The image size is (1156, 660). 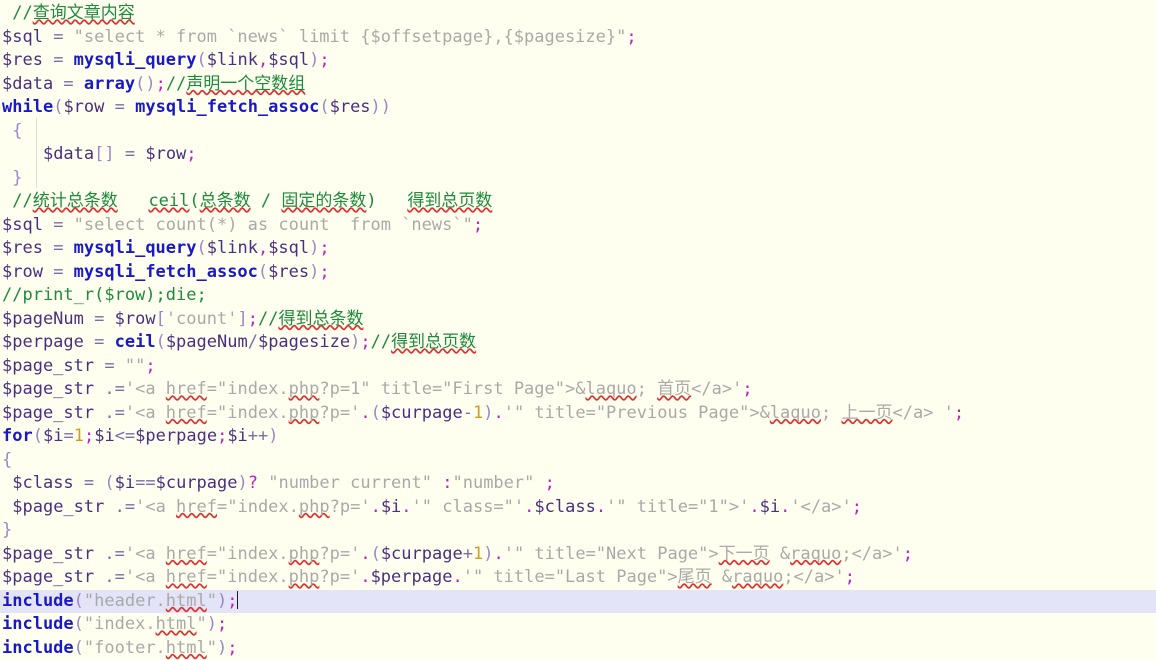 What do you see at coordinates (145, 84) in the screenshot?
I see `paren-token: ()` at bounding box center [145, 84].